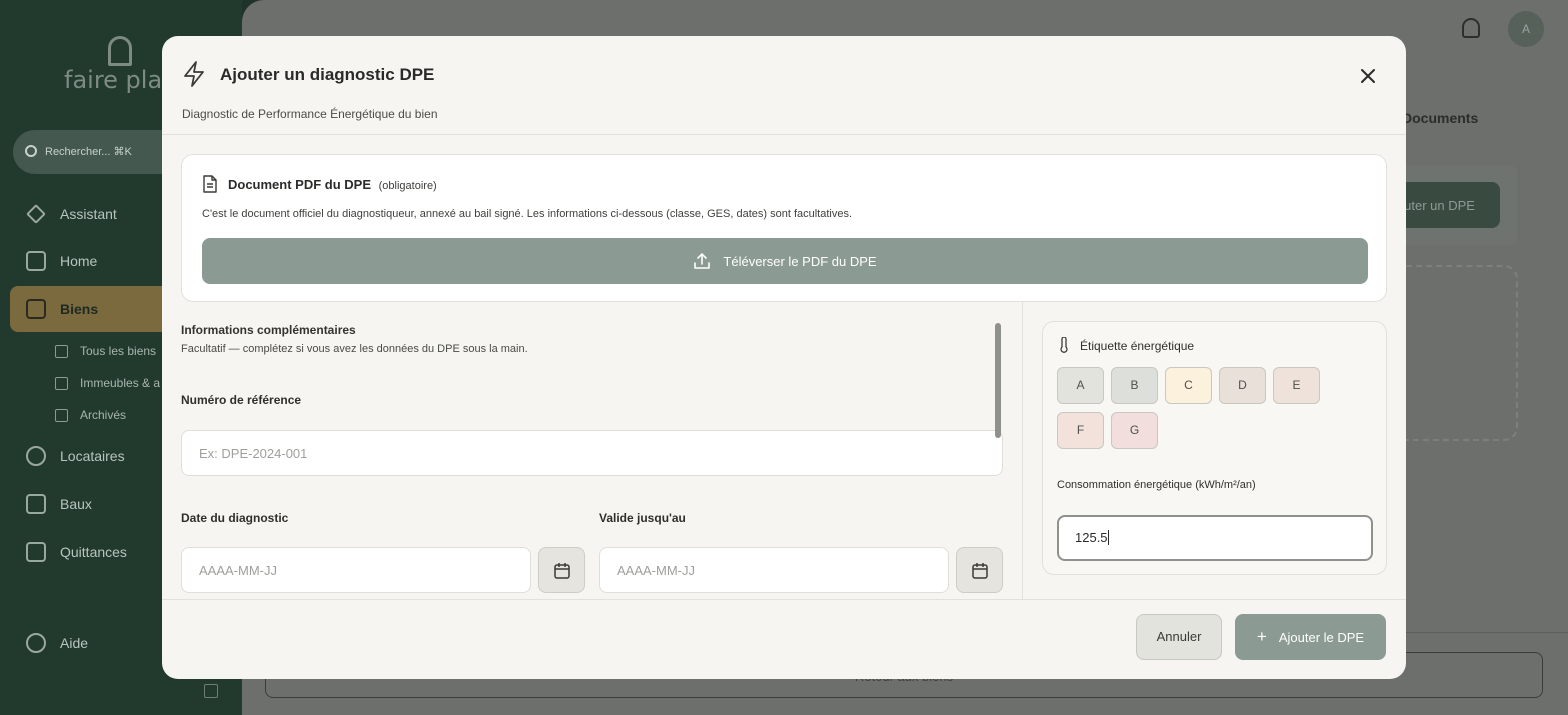  I want to click on grade-b-button: B, so click(1134, 385).